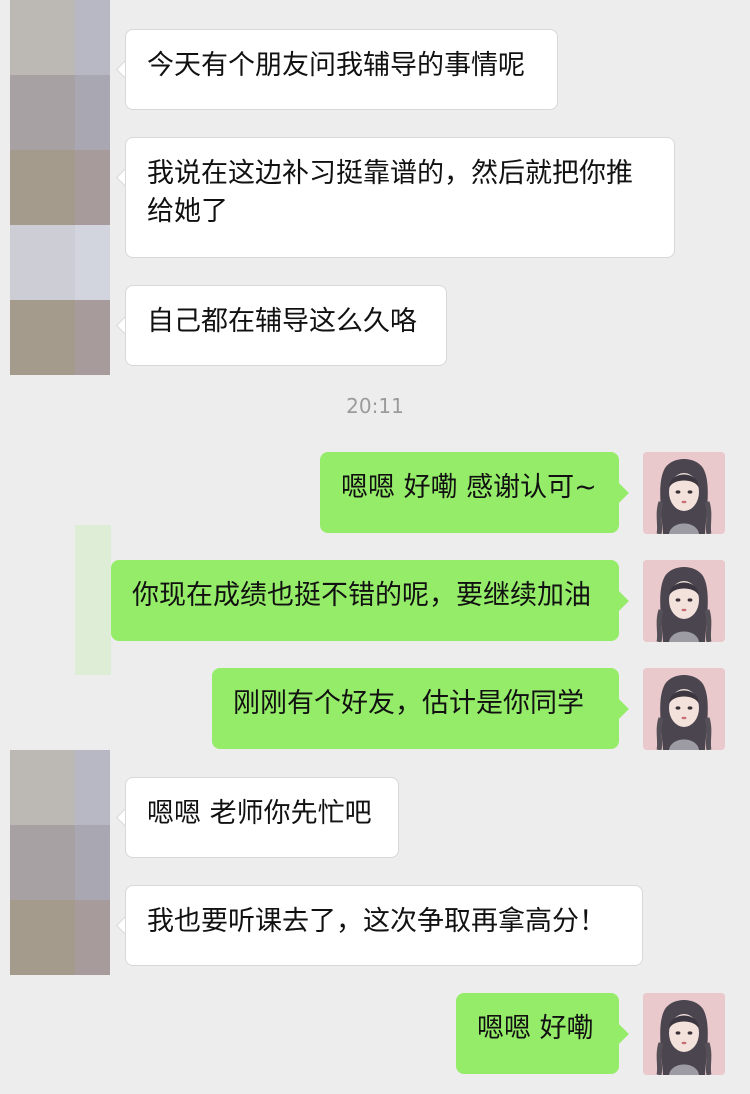 The width and height of the screenshot is (750, 1094). What do you see at coordinates (376, 921) in the screenshot?
I see `message-text: 我也要听课去了，这次争取再拿高分！` at bounding box center [376, 921].